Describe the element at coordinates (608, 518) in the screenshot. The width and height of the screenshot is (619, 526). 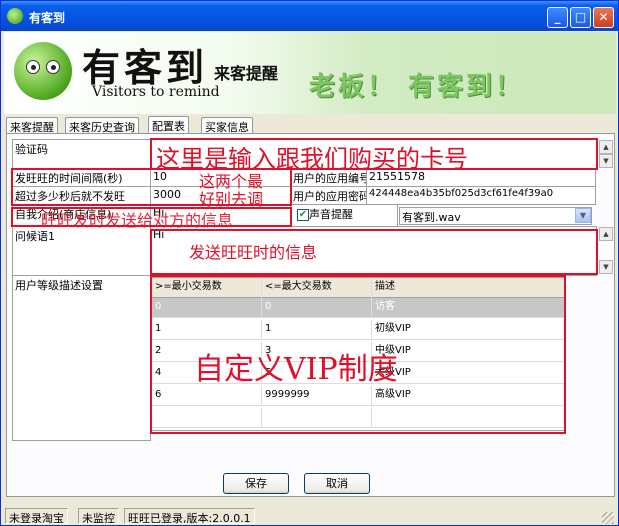
I see `resize-grip-icon` at that location.